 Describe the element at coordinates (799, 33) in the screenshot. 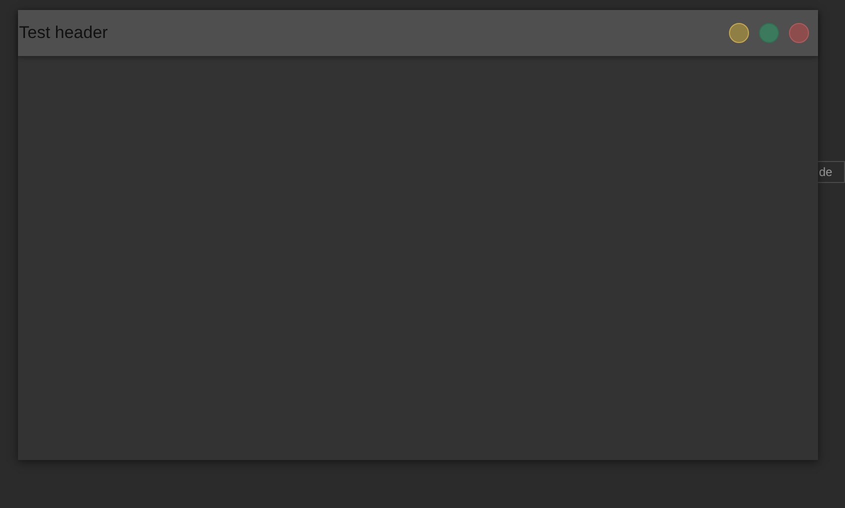

I see `close-button` at that location.